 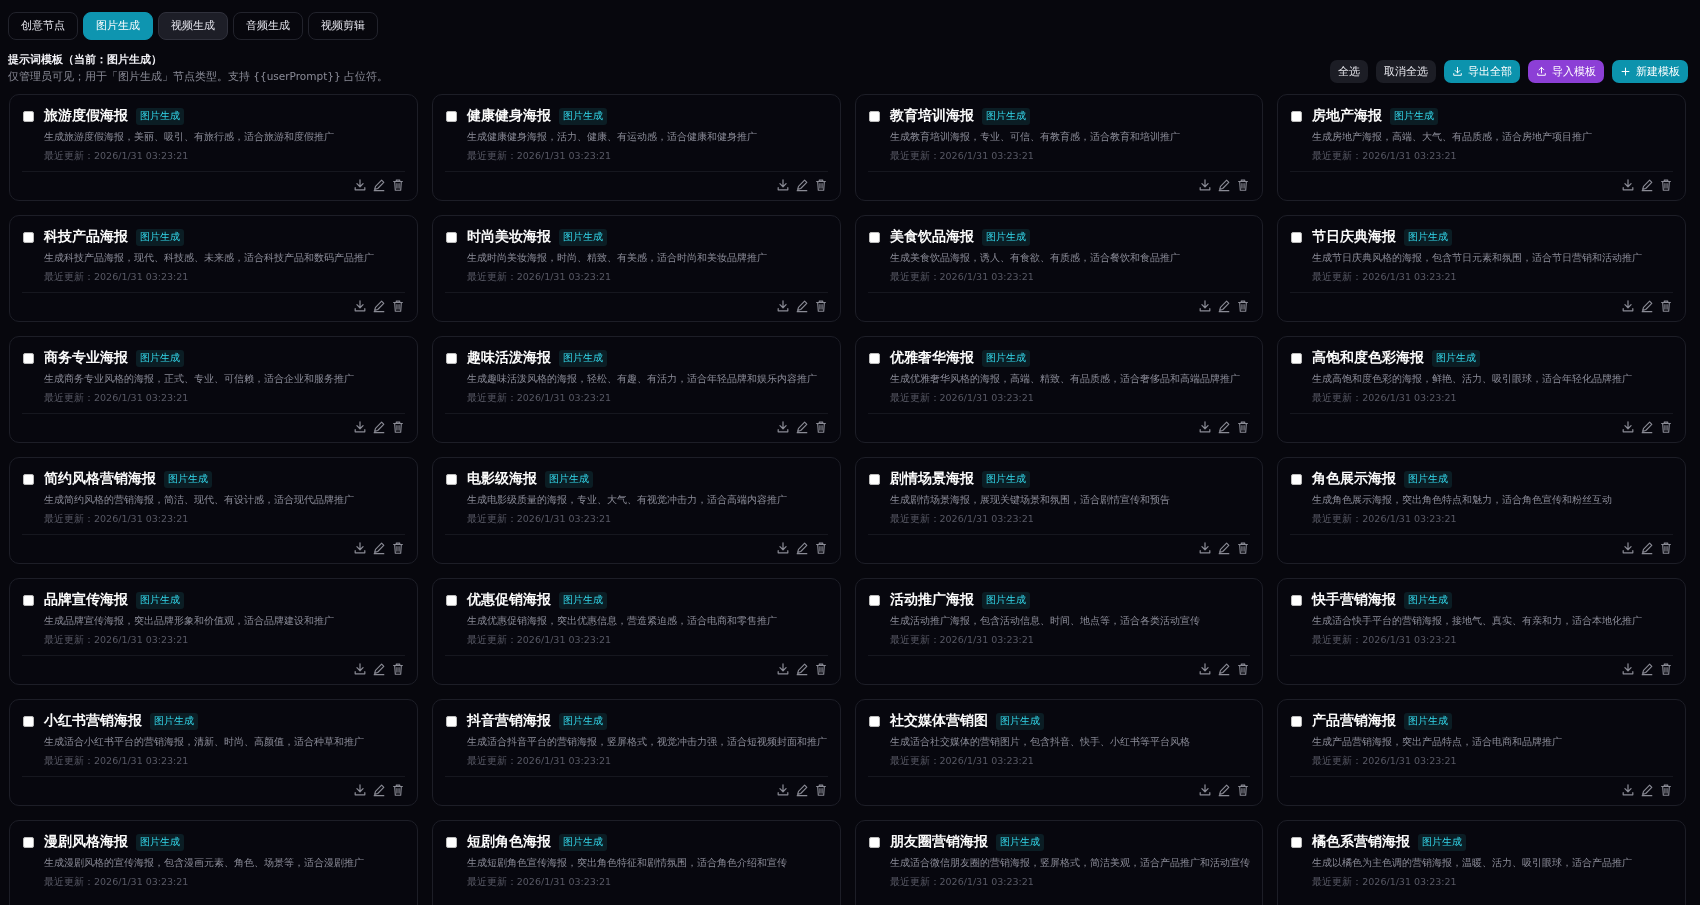 What do you see at coordinates (1650, 71) in the screenshot?
I see `action-button: 新建模板` at bounding box center [1650, 71].